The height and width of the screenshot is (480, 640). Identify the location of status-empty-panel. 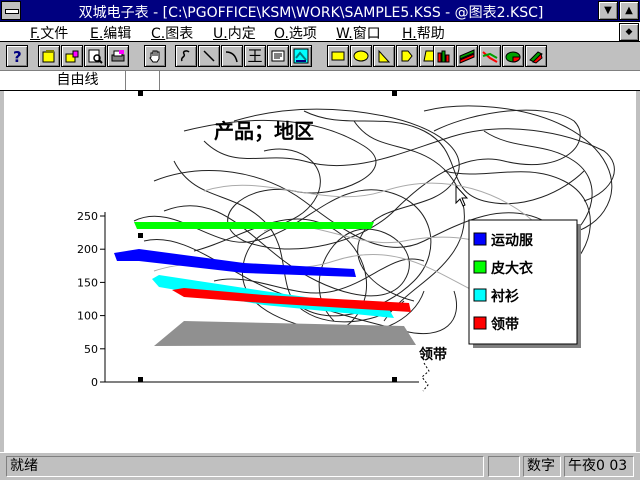
(504, 466).